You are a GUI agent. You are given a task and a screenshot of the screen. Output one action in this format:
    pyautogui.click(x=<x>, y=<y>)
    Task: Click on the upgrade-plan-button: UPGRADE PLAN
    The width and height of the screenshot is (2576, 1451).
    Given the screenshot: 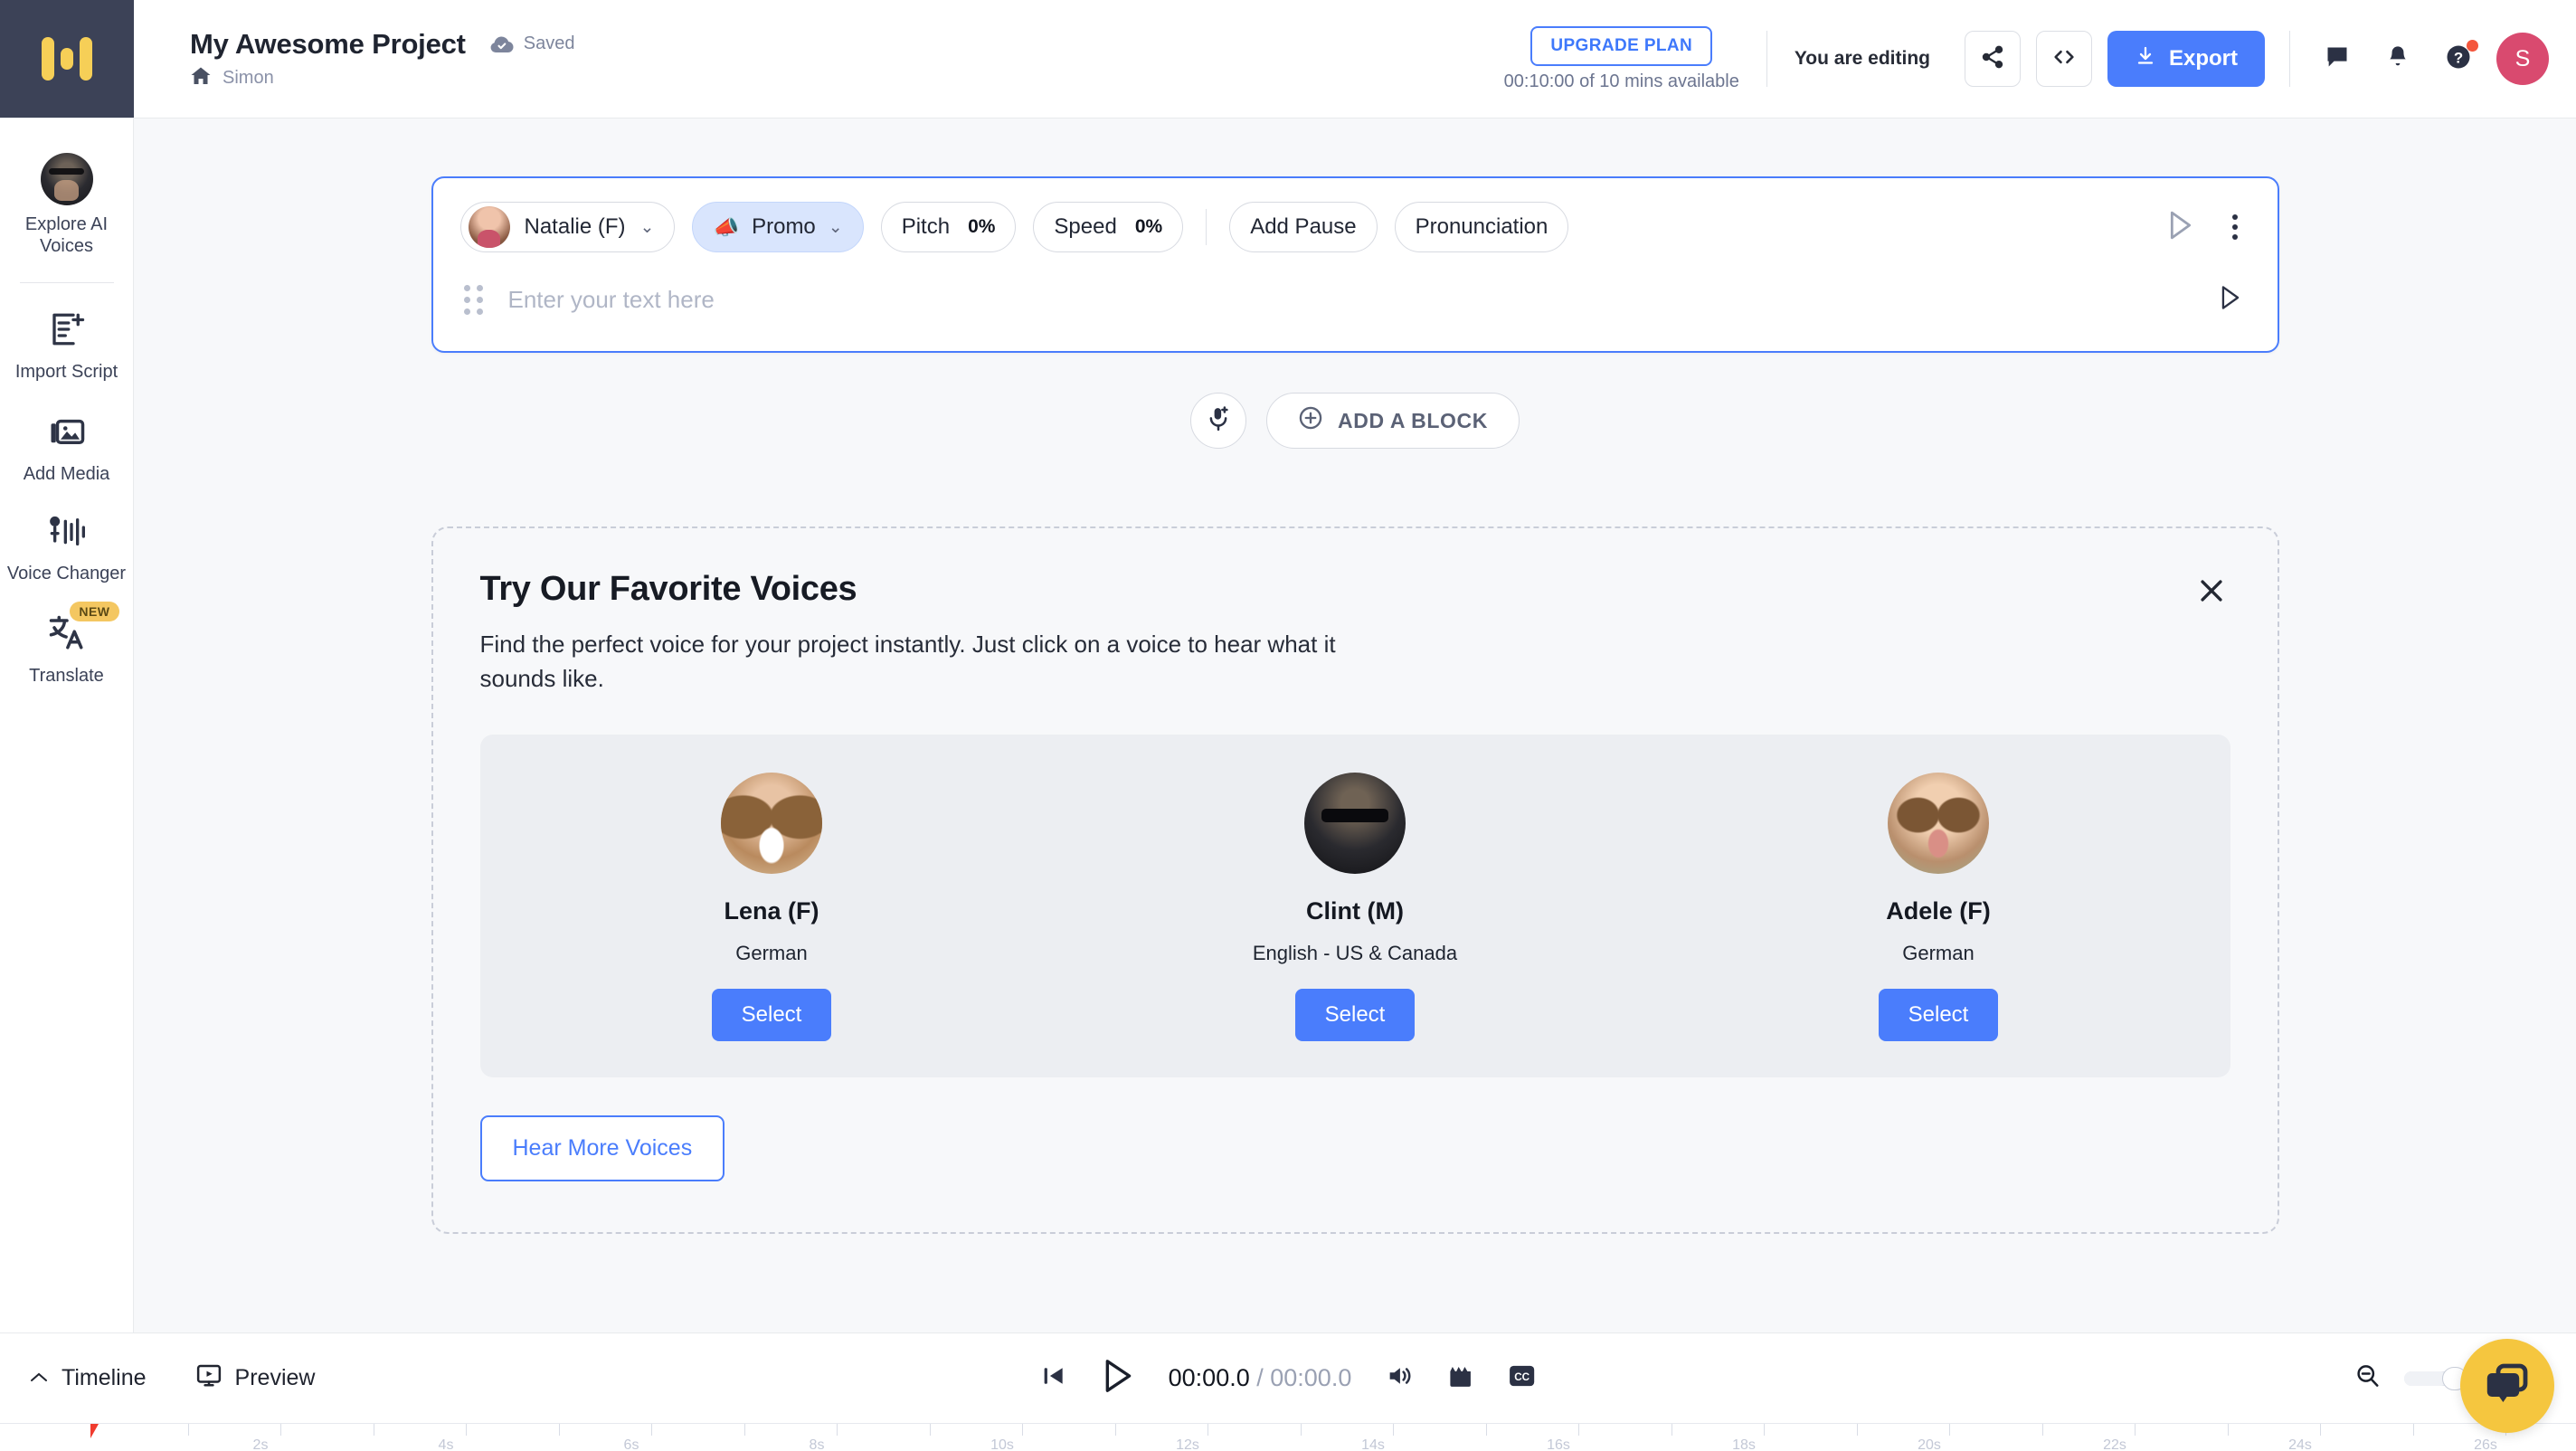 What is the action you would take?
    pyautogui.click(x=1621, y=45)
    